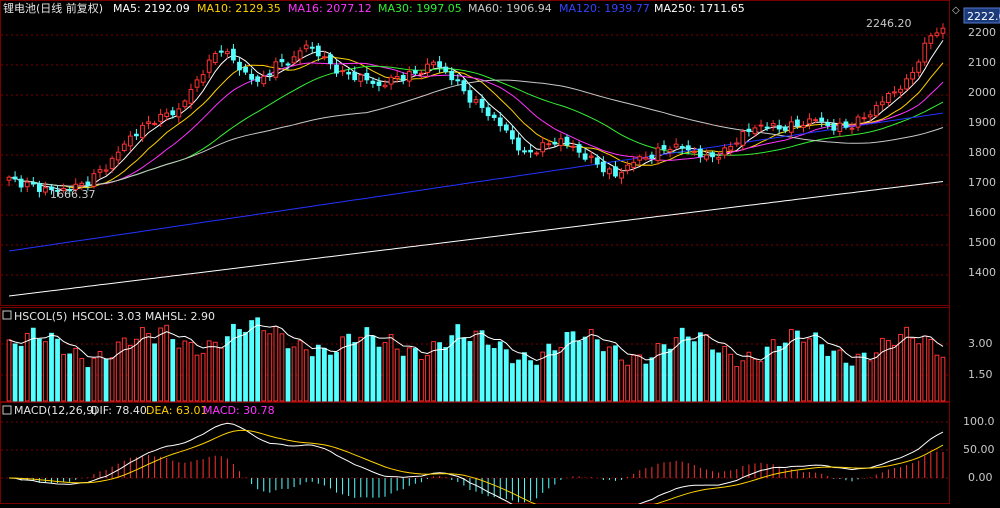 The height and width of the screenshot is (508, 1000). Describe the element at coordinates (982, 182) in the screenshot. I see `y-tick: 1700` at that location.